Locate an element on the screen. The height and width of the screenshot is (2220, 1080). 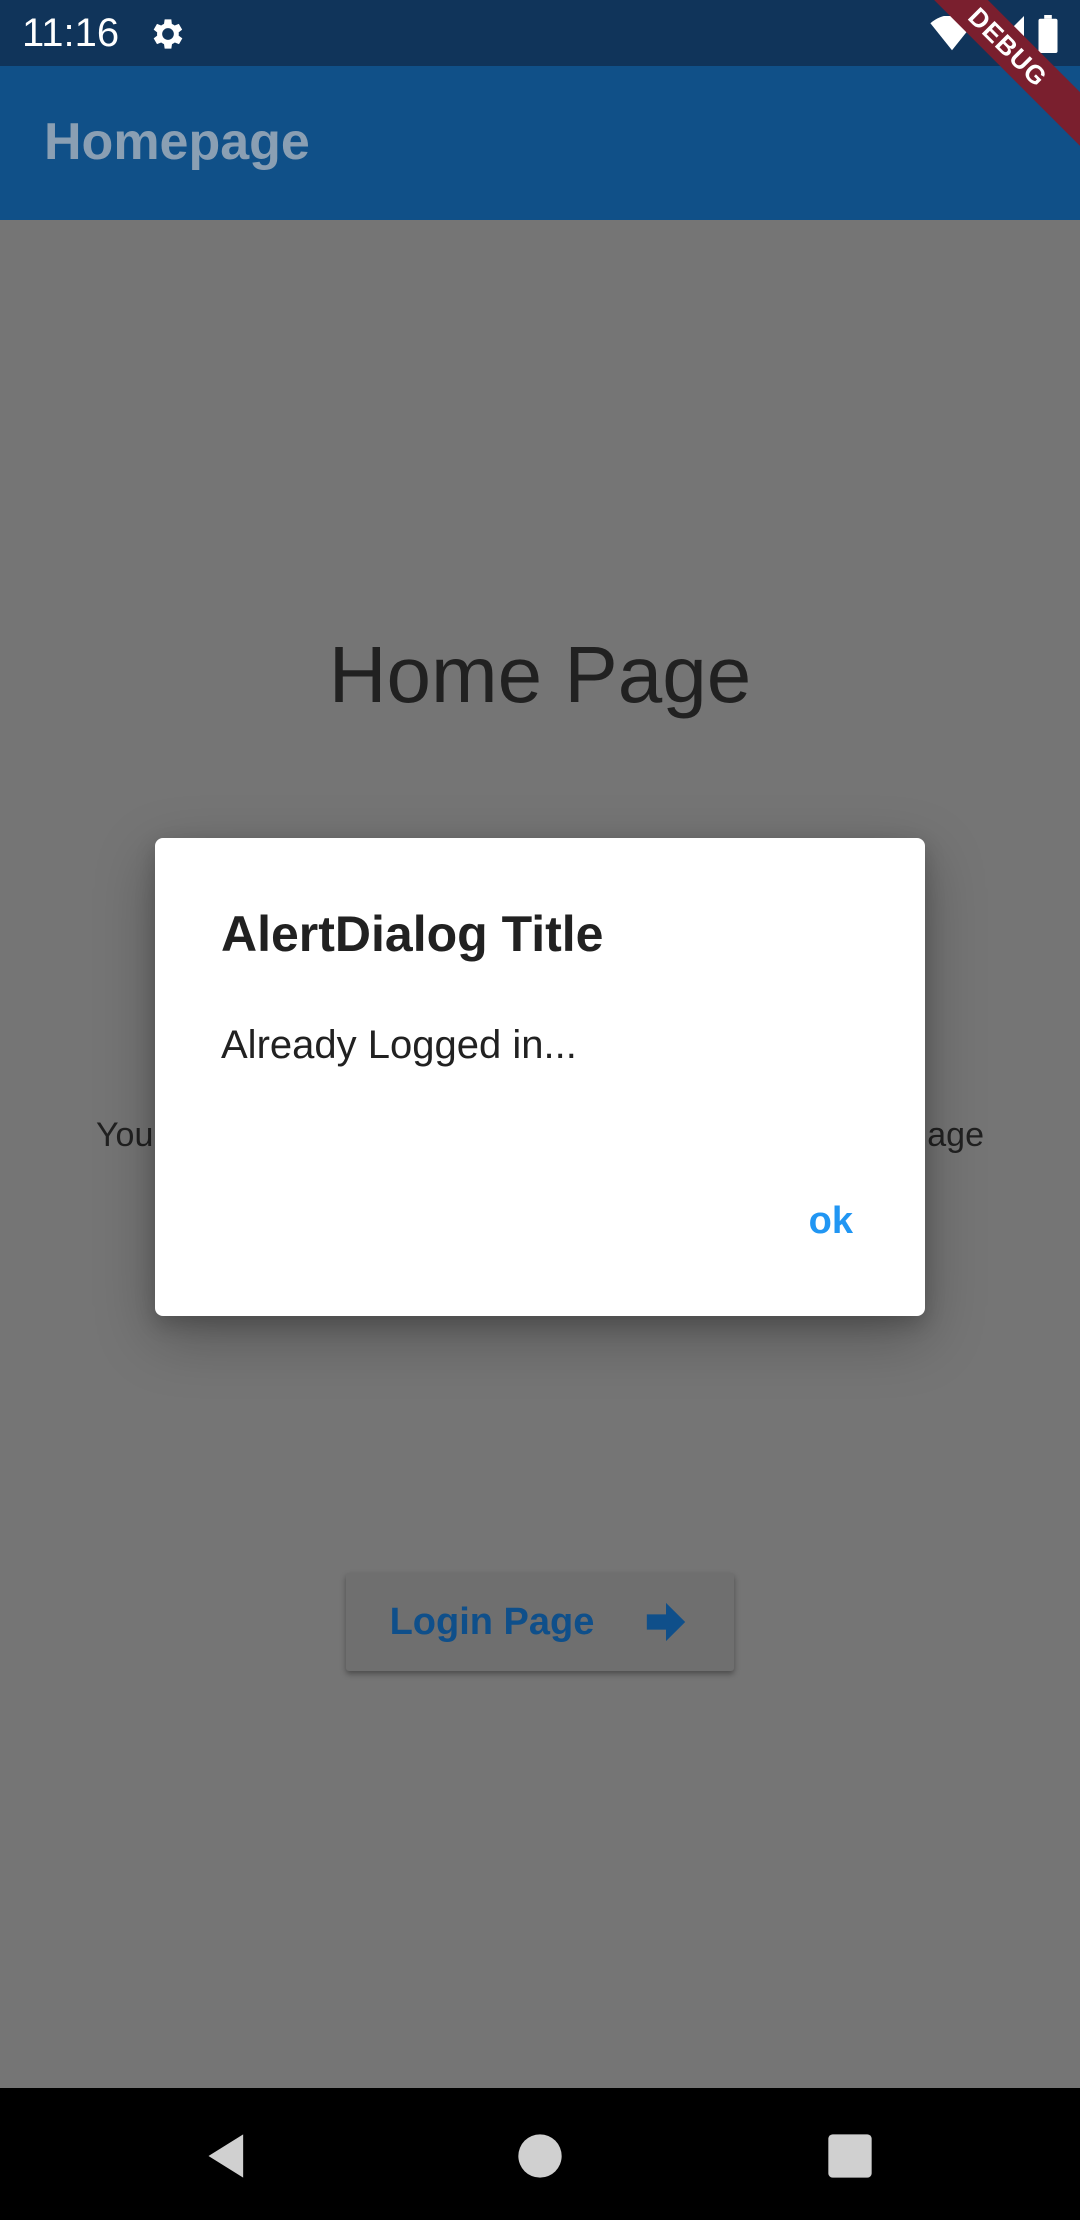
home-page-heading: Home Page is located at coordinates (540, 674).